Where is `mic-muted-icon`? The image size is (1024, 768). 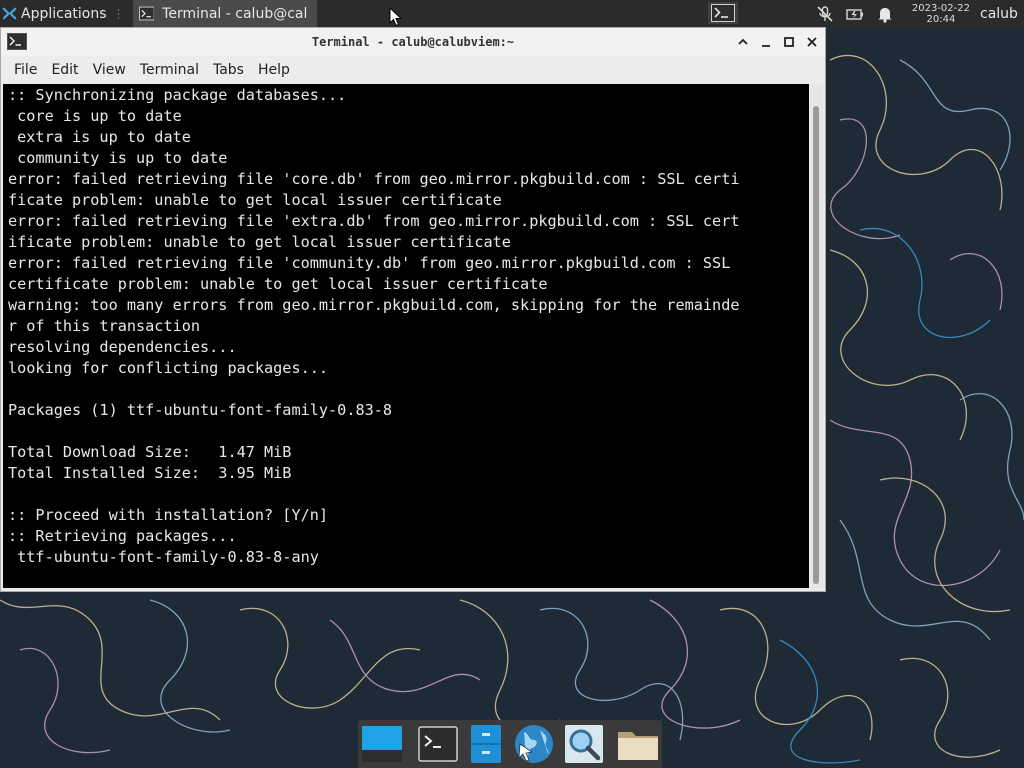
mic-muted-icon is located at coordinates (825, 14).